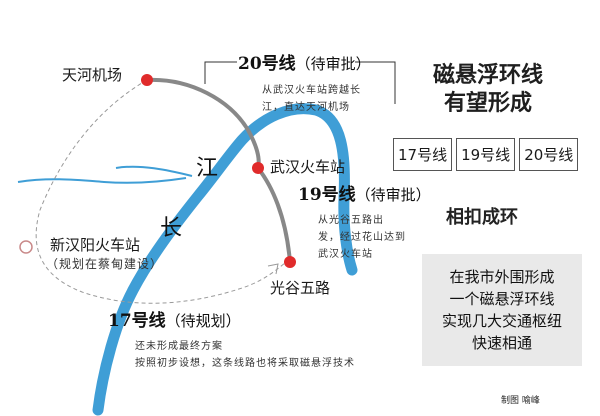 This screenshot has height=416, width=600. Describe the element at coordinates (520, 401) in the screenshot. I see `credit: 制图 喻峰` at that location.